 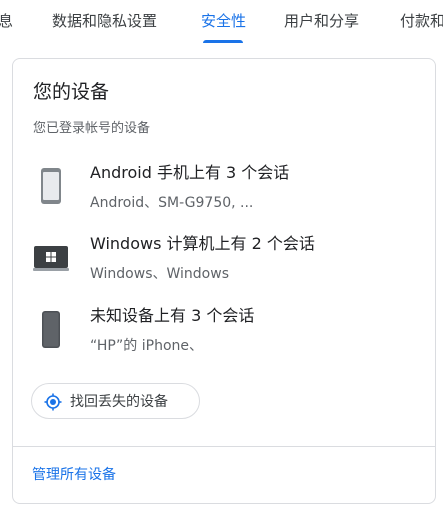 I want to click on phone-dark-icon, so click(x=51, y=329).